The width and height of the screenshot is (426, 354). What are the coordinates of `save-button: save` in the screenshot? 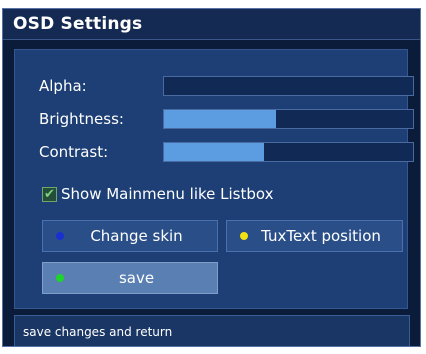 It's located at (130, 278).